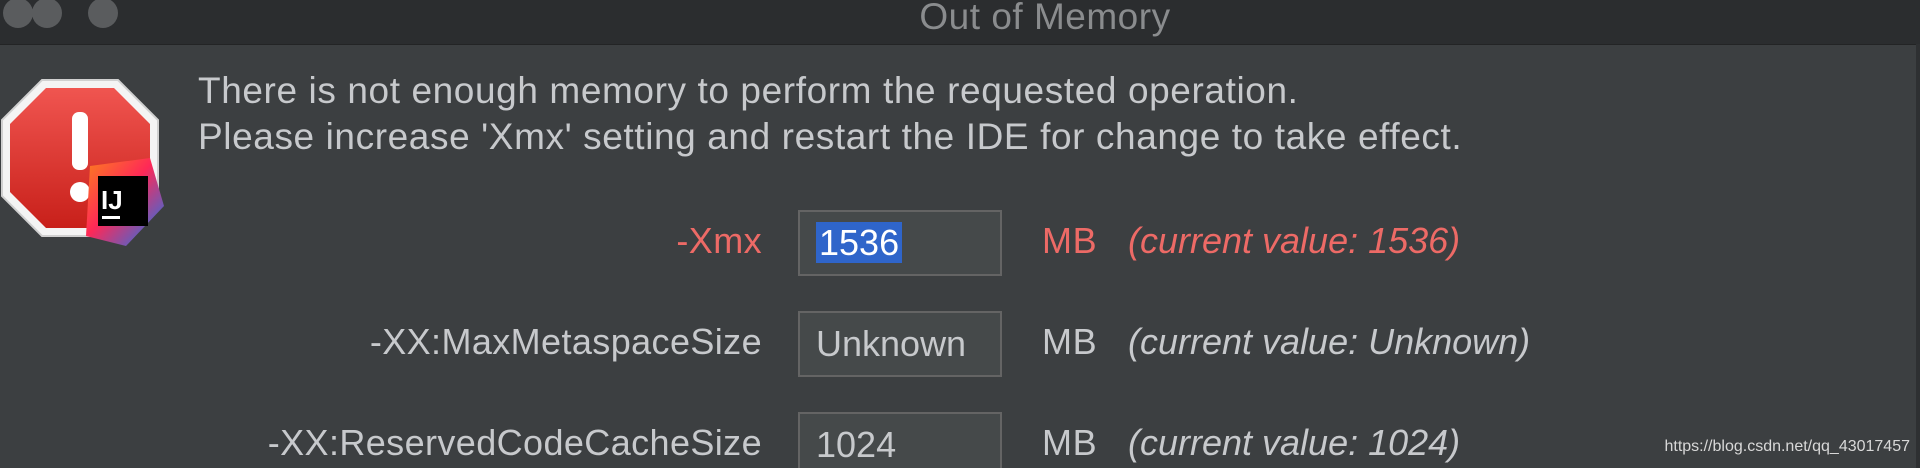 The image size is (1920, 468). Describe the element at coordinates (859, 242) in the screenshot. I see `xmx-input-value: 1536` at that location.